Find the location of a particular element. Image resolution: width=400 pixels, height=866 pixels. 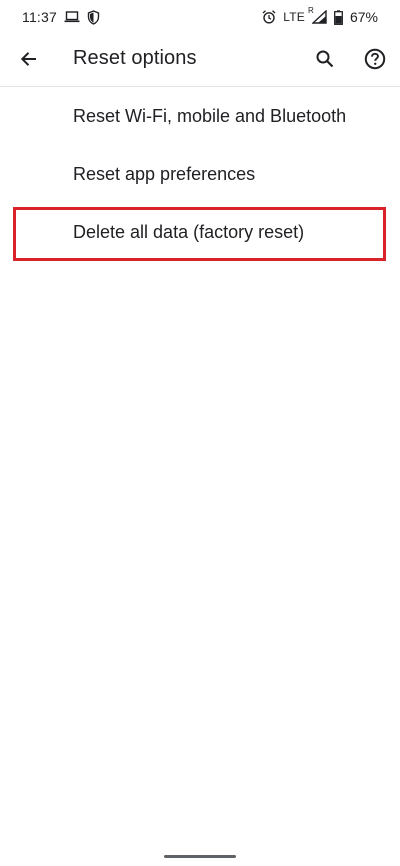

factory-reset-label: Delete all data (factory reset) is located at coordinates (189, 231).